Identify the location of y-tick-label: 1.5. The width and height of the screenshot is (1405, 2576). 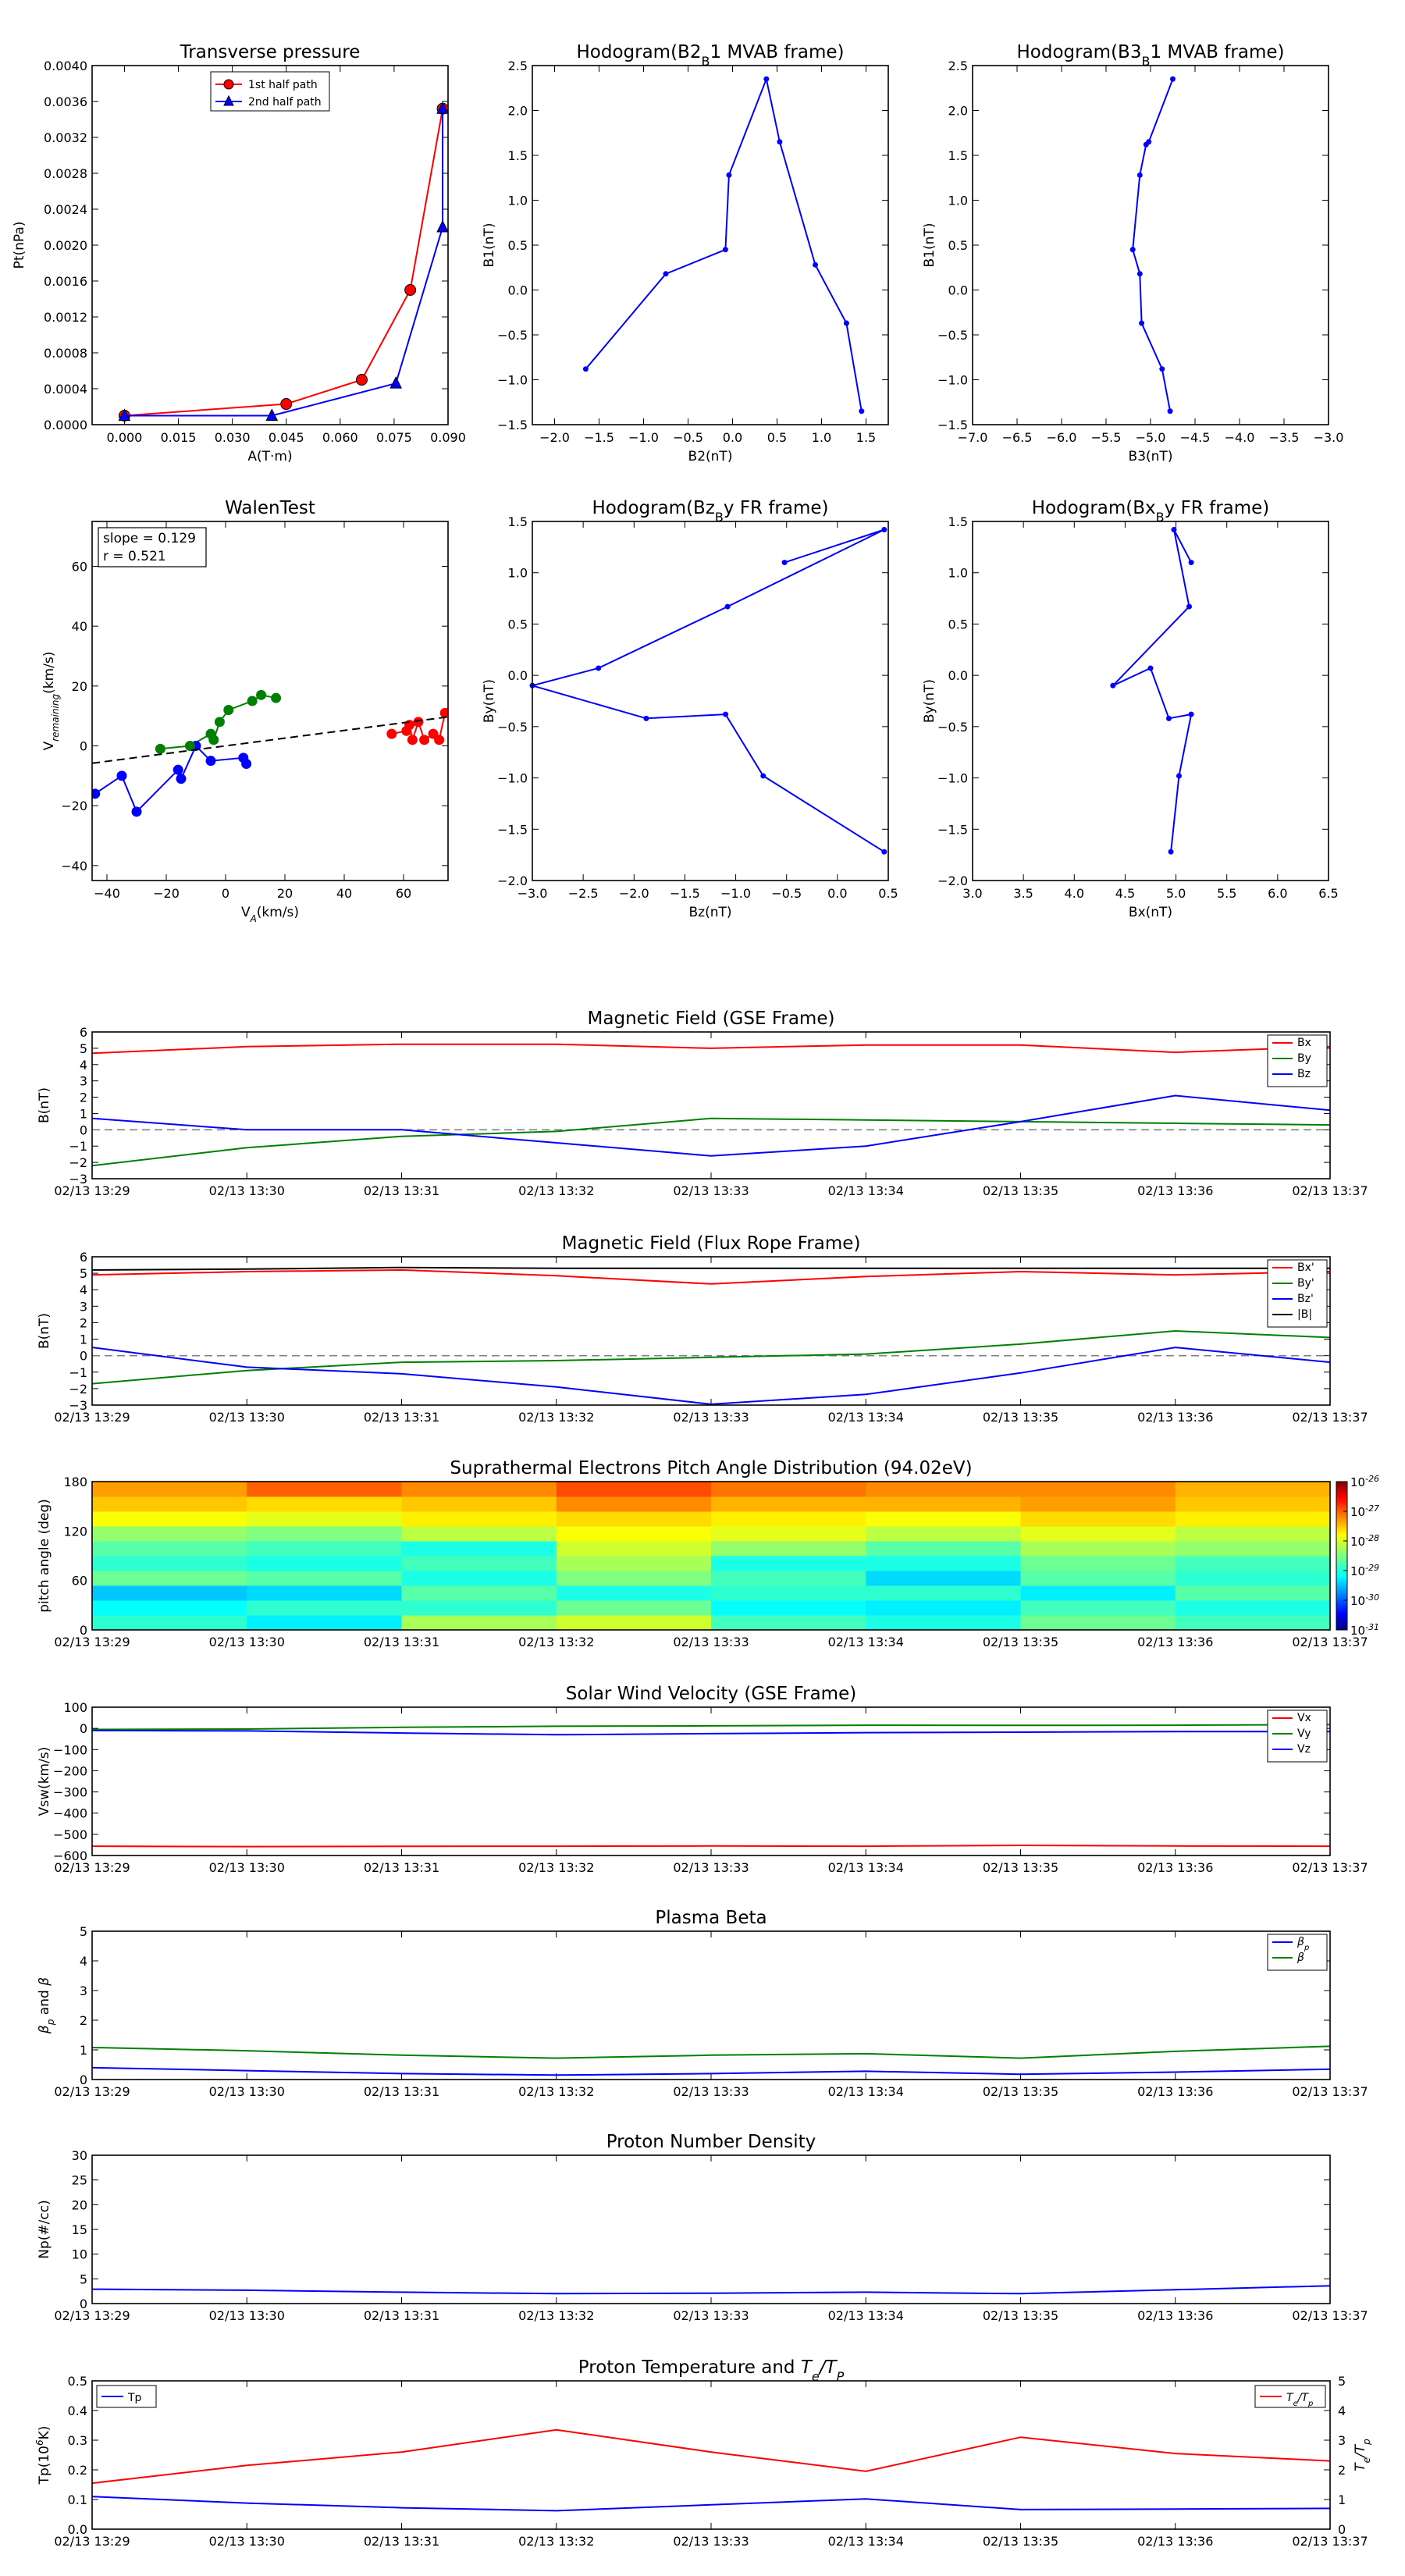
(958, 521).